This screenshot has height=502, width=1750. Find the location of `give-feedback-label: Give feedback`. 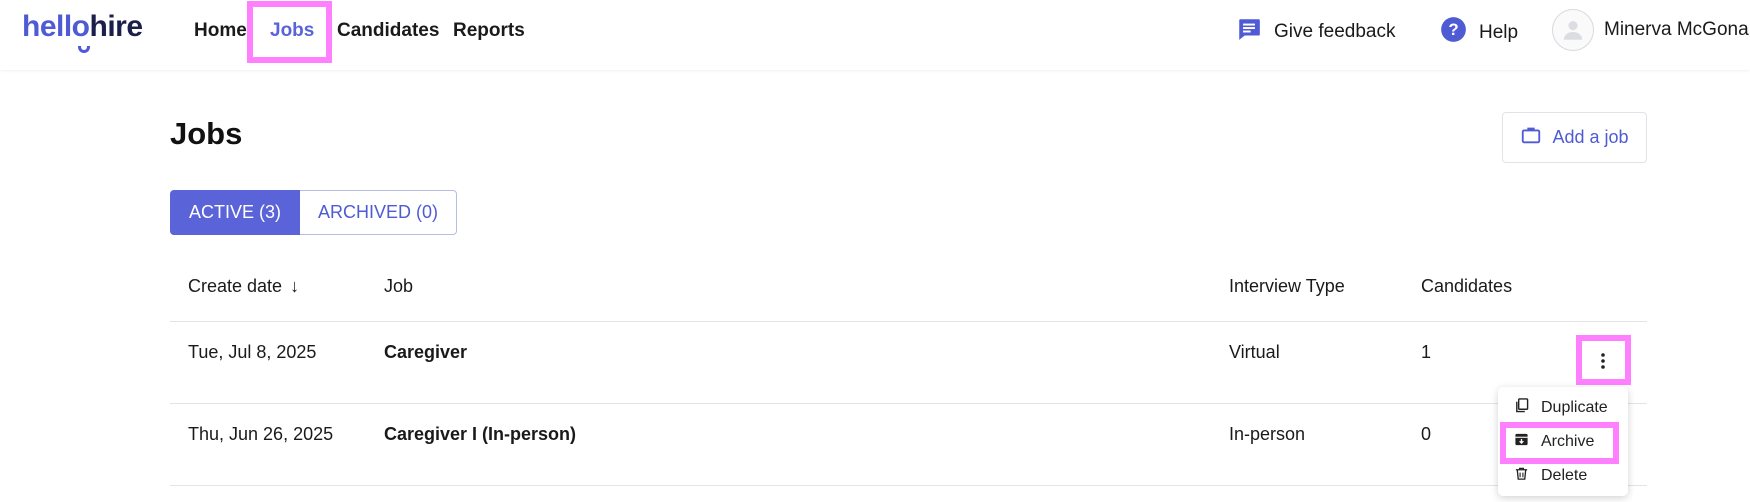

give-feedback-label: Give feedback is located at coordinates (1335, 31).